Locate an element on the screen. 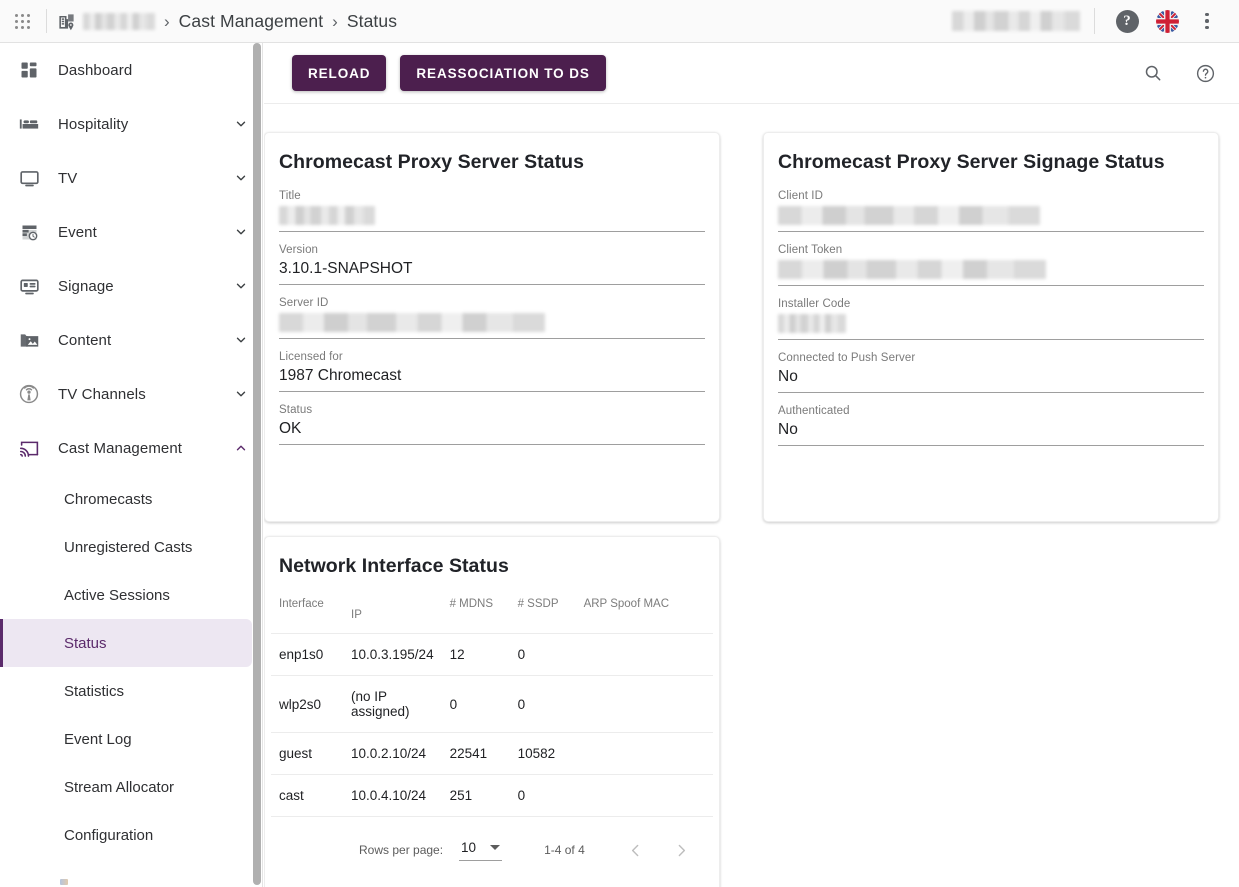 The image size is (1239, 887). sidebar-subitem-label: Configuration is located at coordinates (109, 835).